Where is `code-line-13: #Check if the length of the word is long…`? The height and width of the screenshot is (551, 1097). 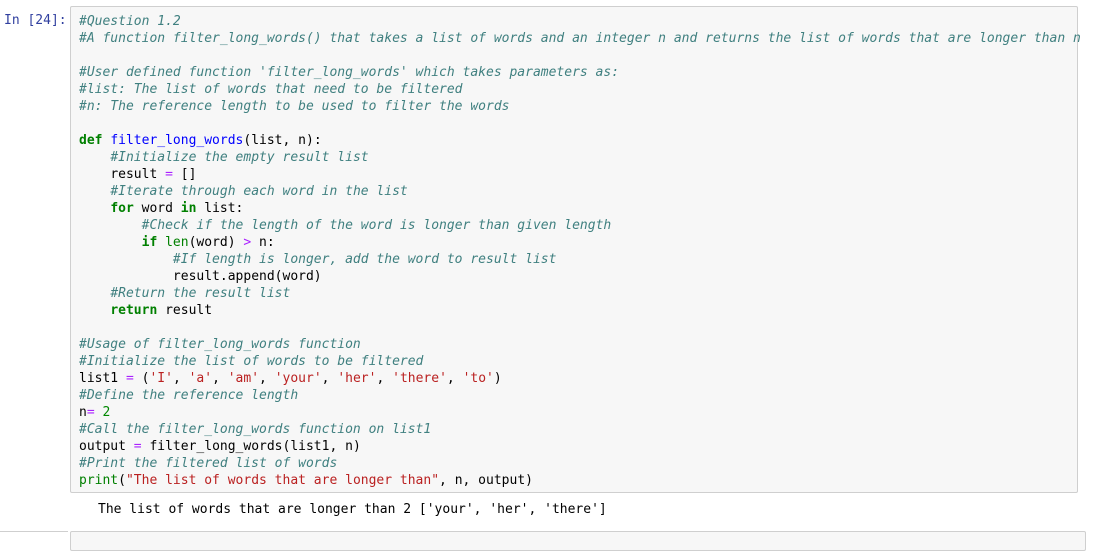
code-line-13: #Check if the length of the word is long… is located at coordinates (580, 225).